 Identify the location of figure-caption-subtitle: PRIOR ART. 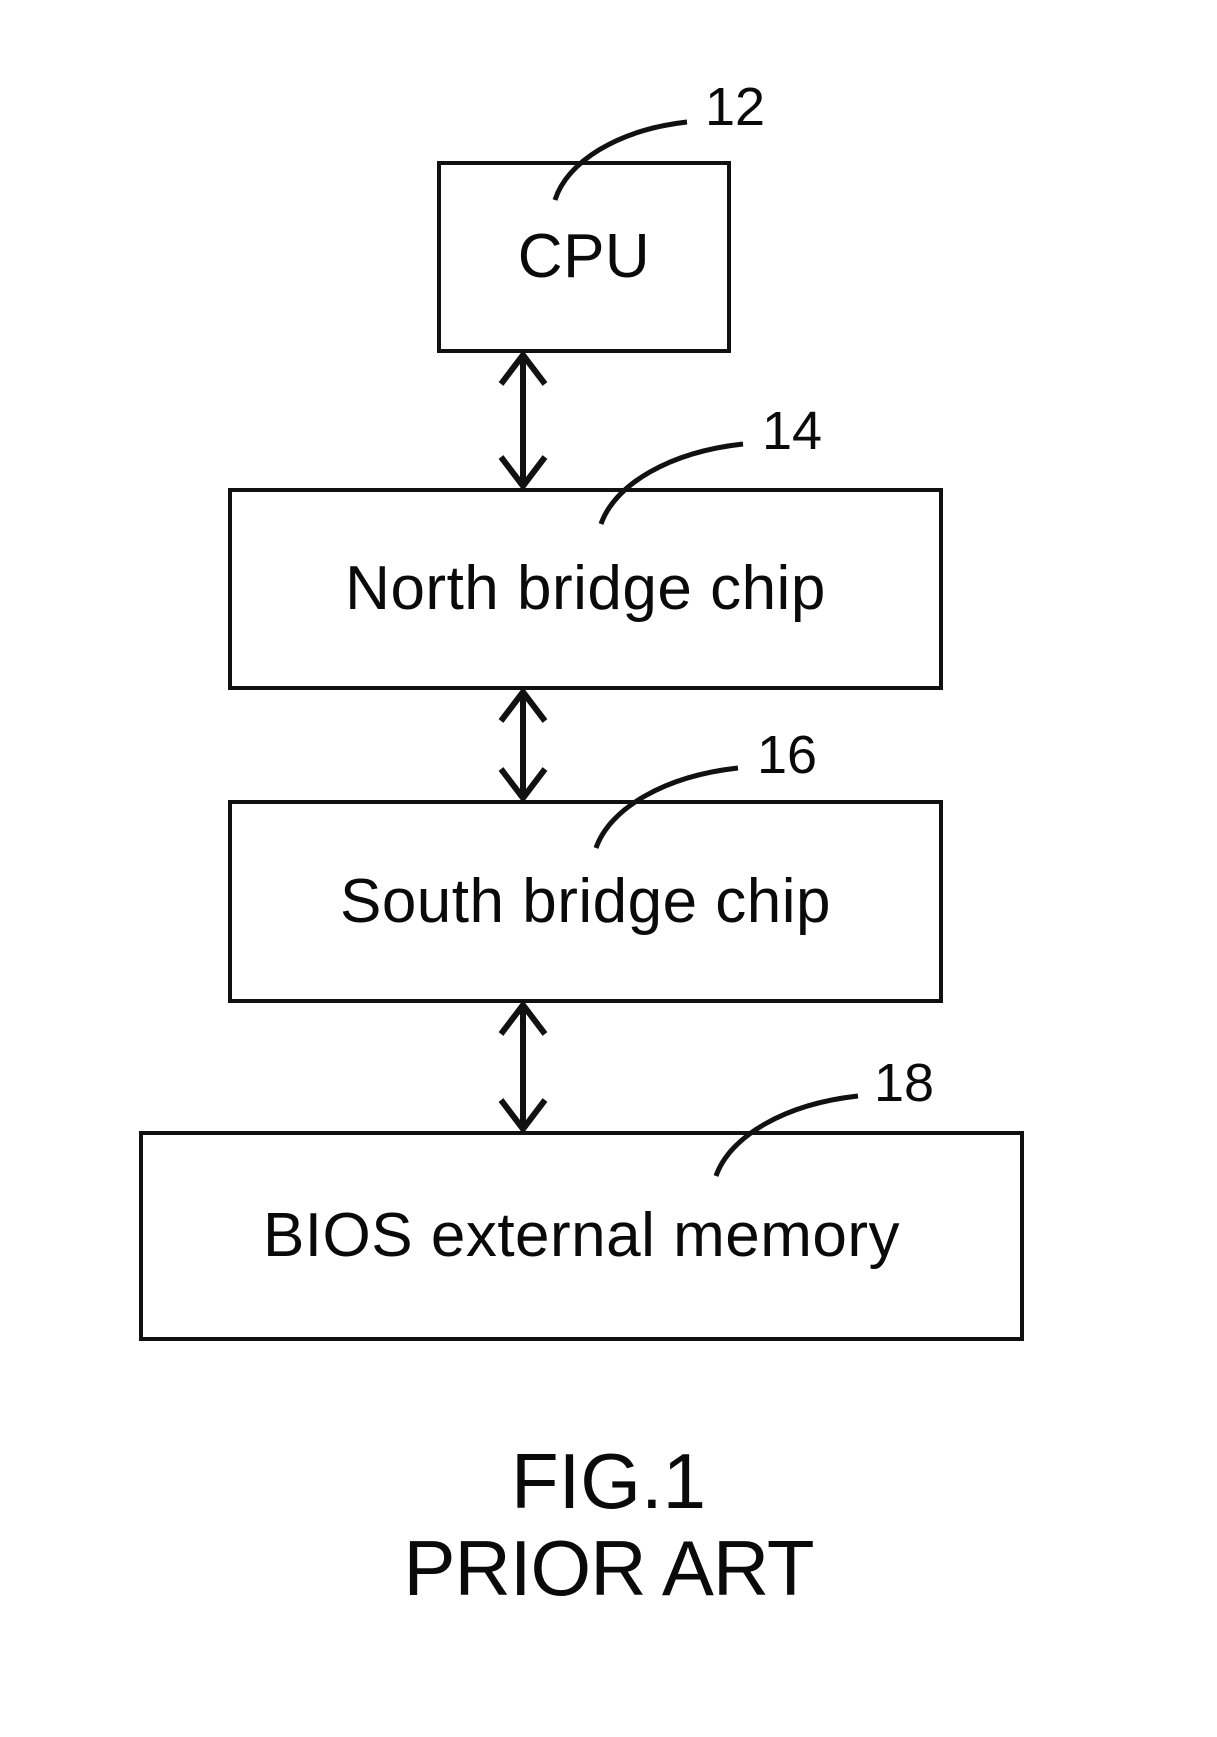
(609, 1568).